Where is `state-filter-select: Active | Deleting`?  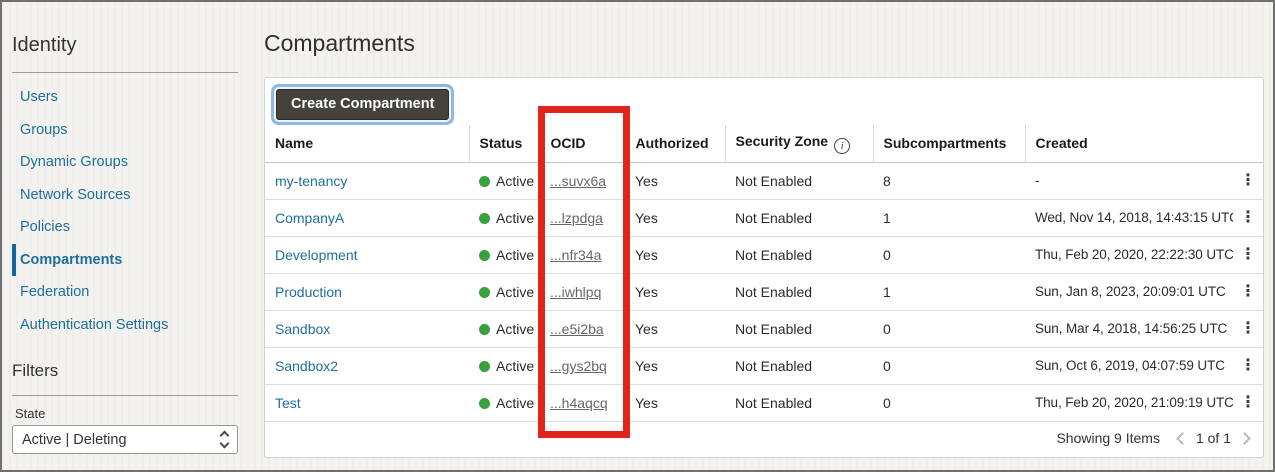 state-filter-select: Active | Deleting is located at coordinates (125, 439).